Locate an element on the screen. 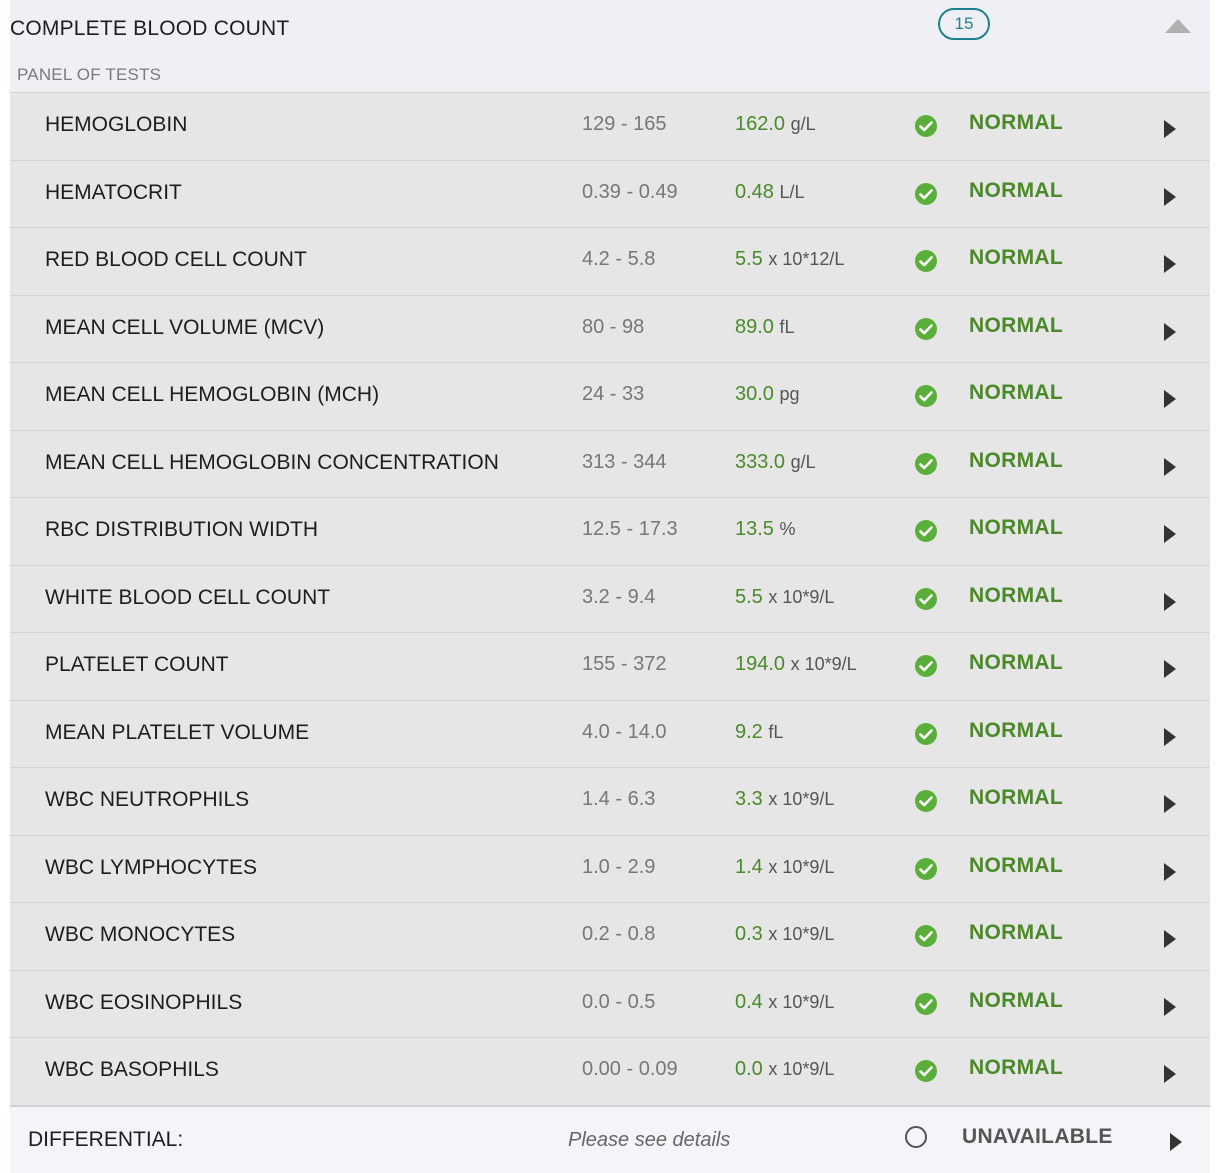 The height and width of the screenshot is (1173, 1224). test-name: WBC LYMPHOCYTES is located at coordinates (151, 867).